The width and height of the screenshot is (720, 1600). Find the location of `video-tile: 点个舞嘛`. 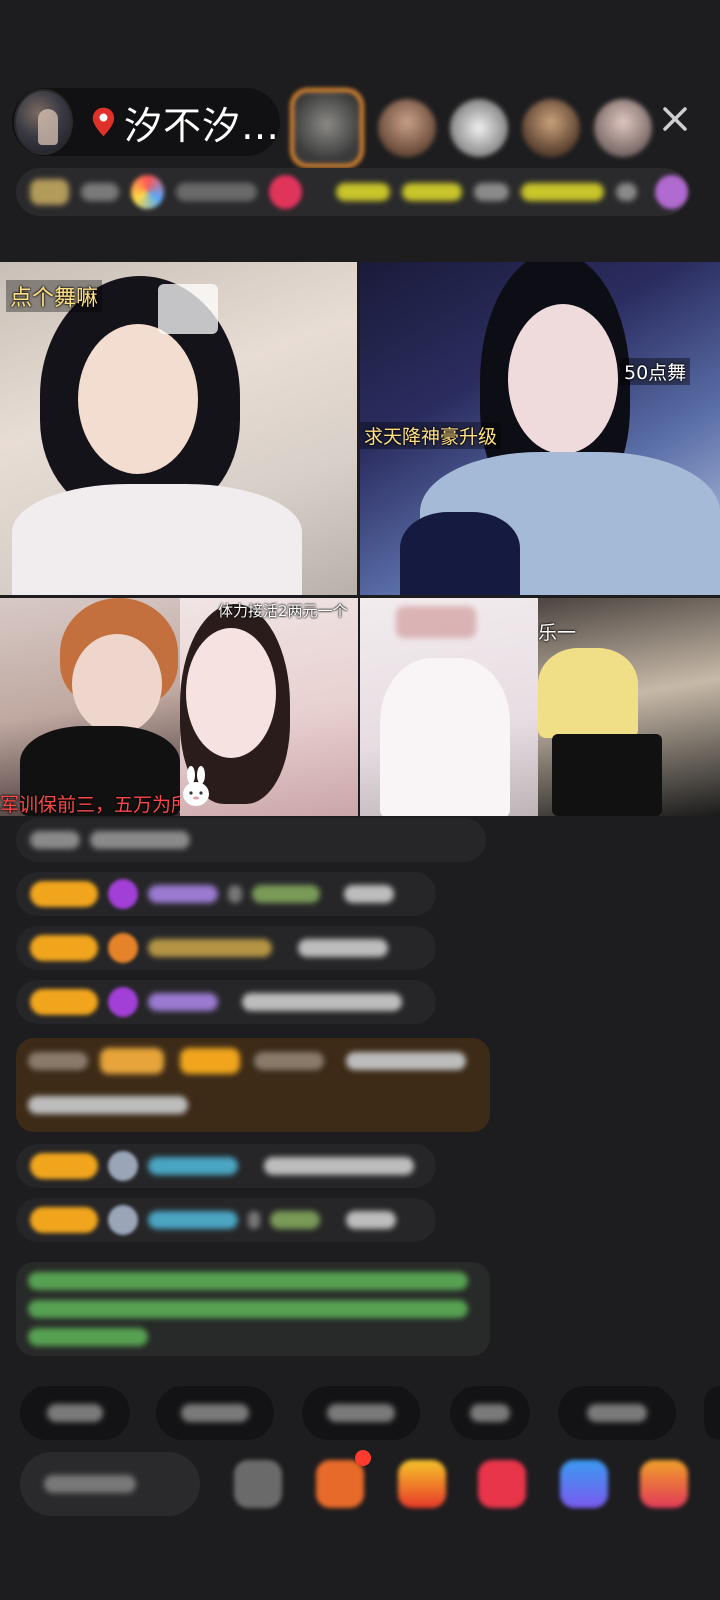

video-tile: 点个舞嘛 is located at coordinates (178, 428).